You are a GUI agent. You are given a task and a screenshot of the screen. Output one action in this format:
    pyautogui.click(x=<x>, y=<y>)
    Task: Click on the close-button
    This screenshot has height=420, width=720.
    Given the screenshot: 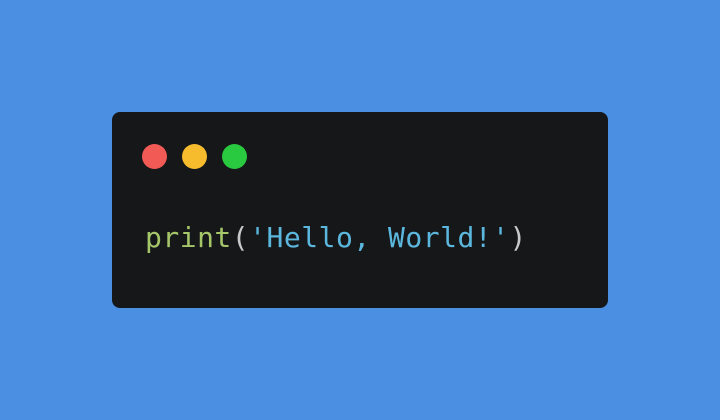 What is the action you would take?
    pyautogui.click(x=154, y=156)
    